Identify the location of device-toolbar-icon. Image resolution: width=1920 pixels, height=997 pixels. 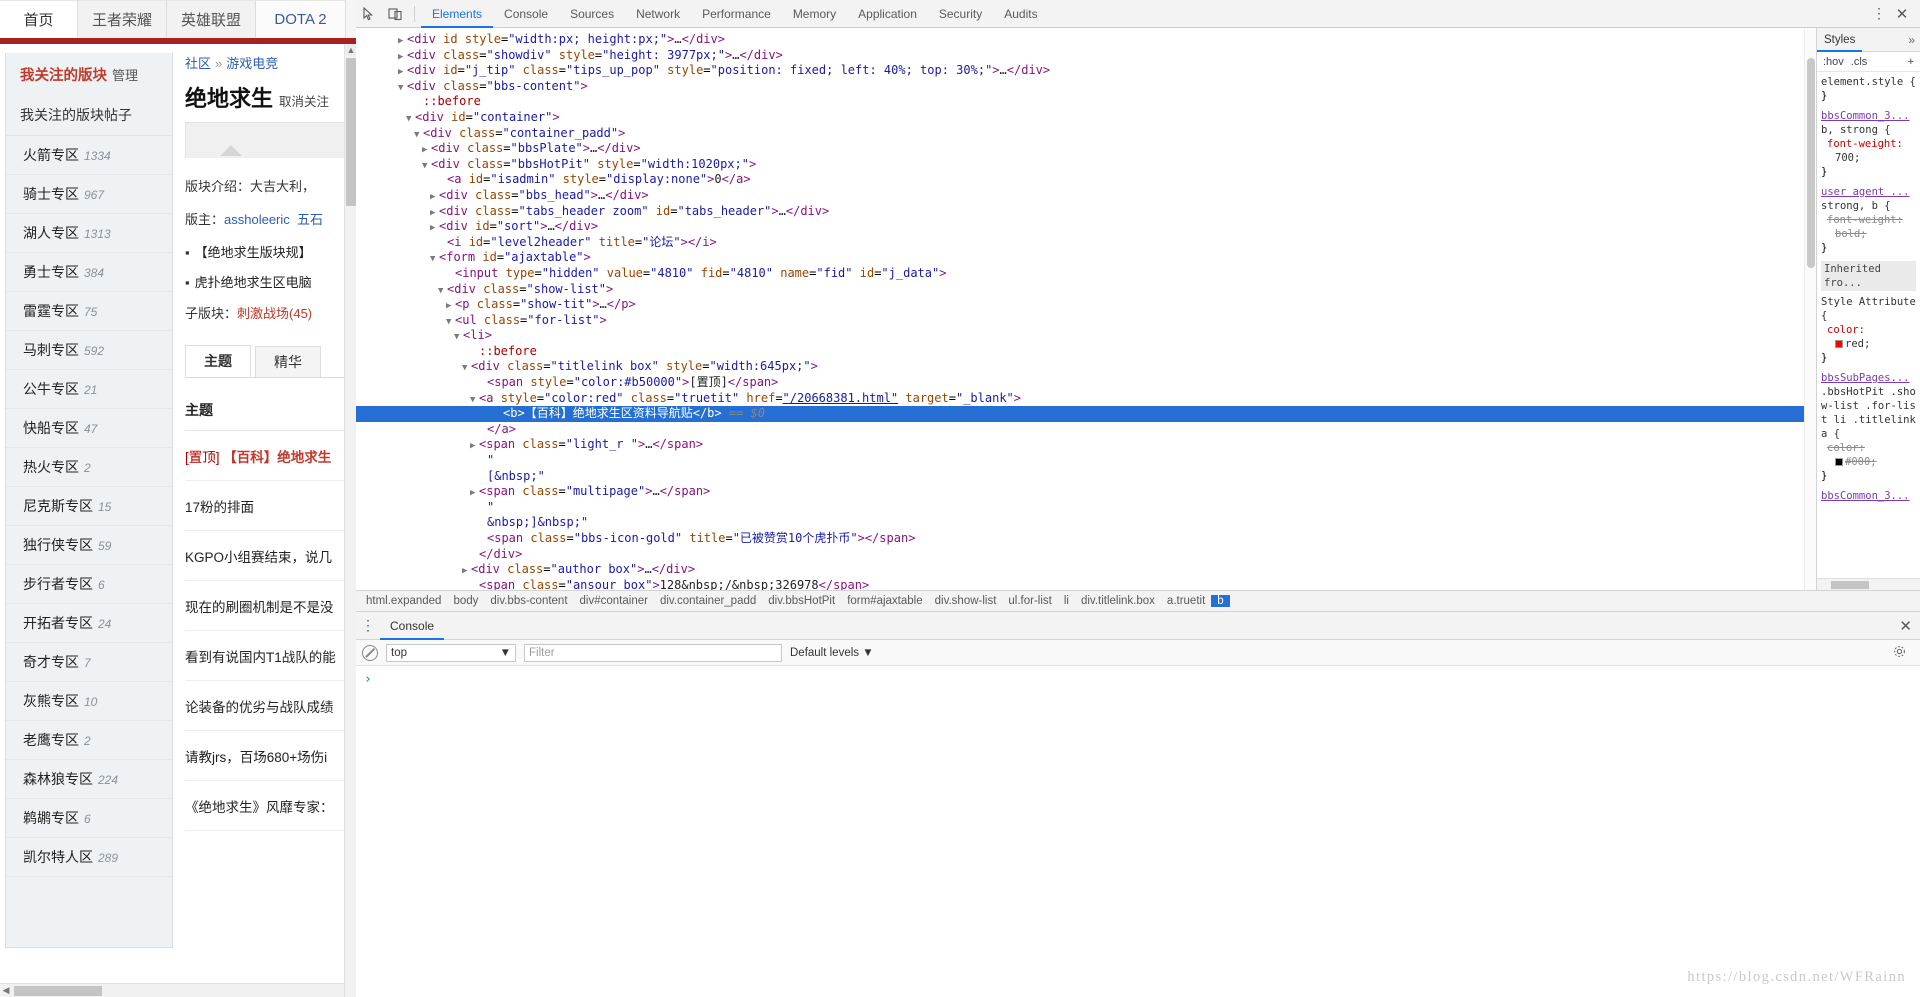
(395, 14).